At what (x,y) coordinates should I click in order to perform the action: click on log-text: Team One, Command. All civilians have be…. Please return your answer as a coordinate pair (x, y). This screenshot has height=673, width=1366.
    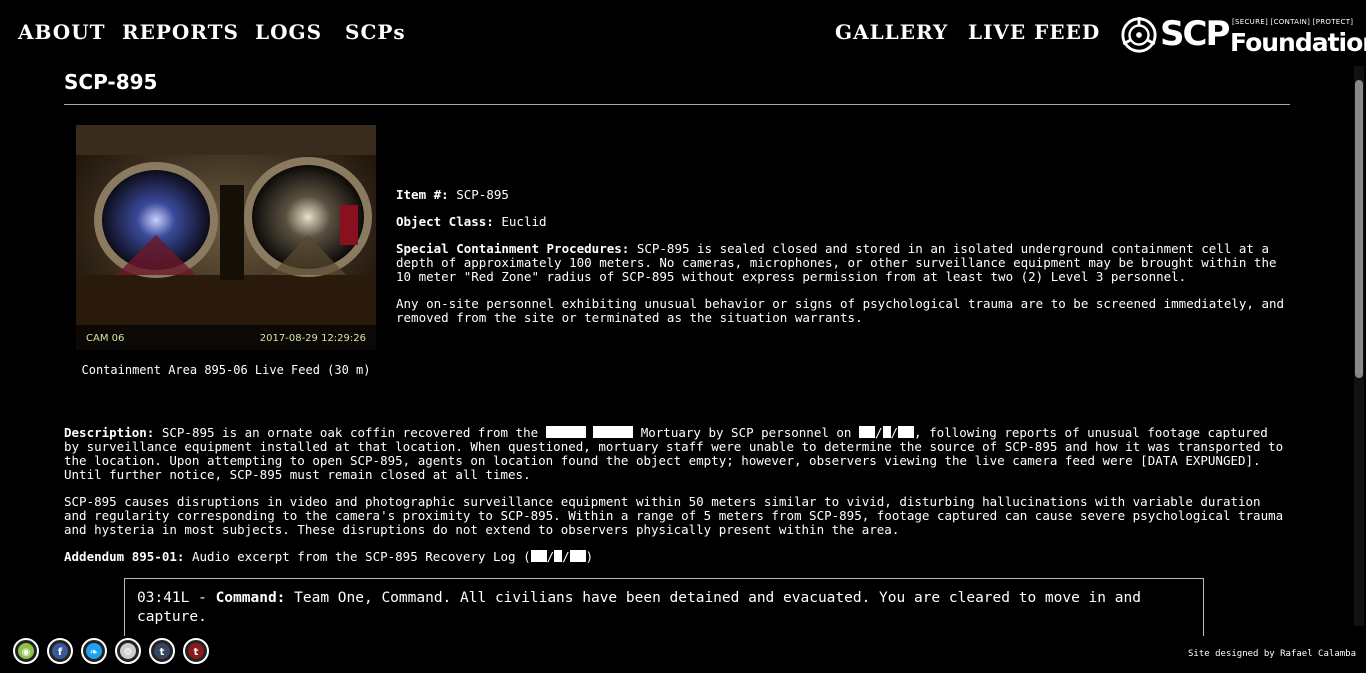
    Looking at the image, I should click on (639, 607).